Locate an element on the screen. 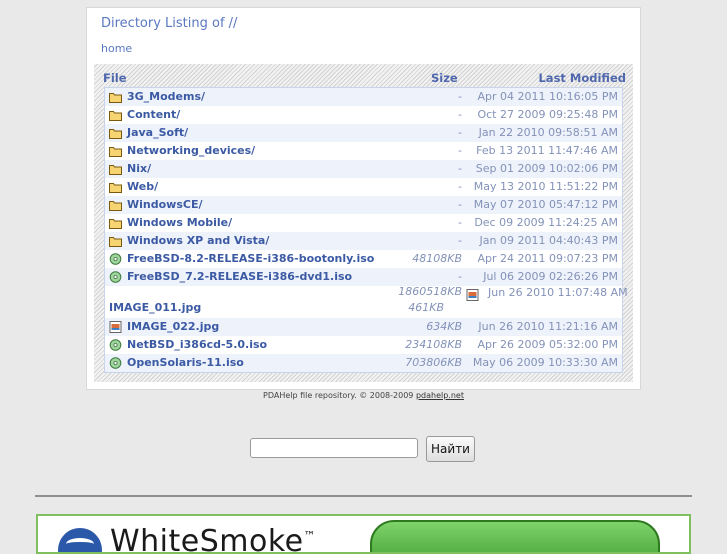 The width and height of the screenshot is (727, 554). file-date: Apr 24 2011 09:07:23 PM is located at coordinates (547, 258).